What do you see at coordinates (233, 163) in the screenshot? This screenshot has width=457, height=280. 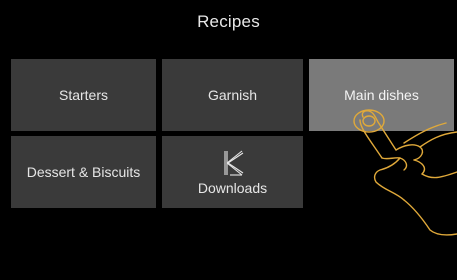 I see `k-logo-icon` at bounding box center [233, 163].